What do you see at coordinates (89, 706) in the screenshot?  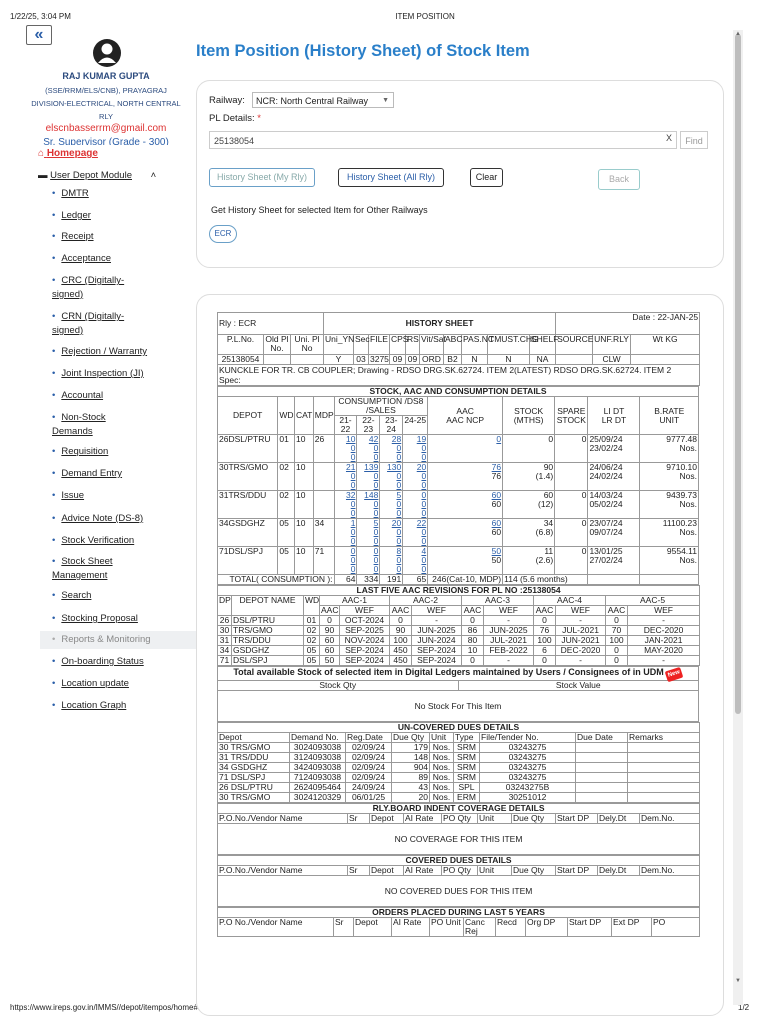 I see `sidebar-item-location-graph: • Location Graph` at bounding box center [89, 706].